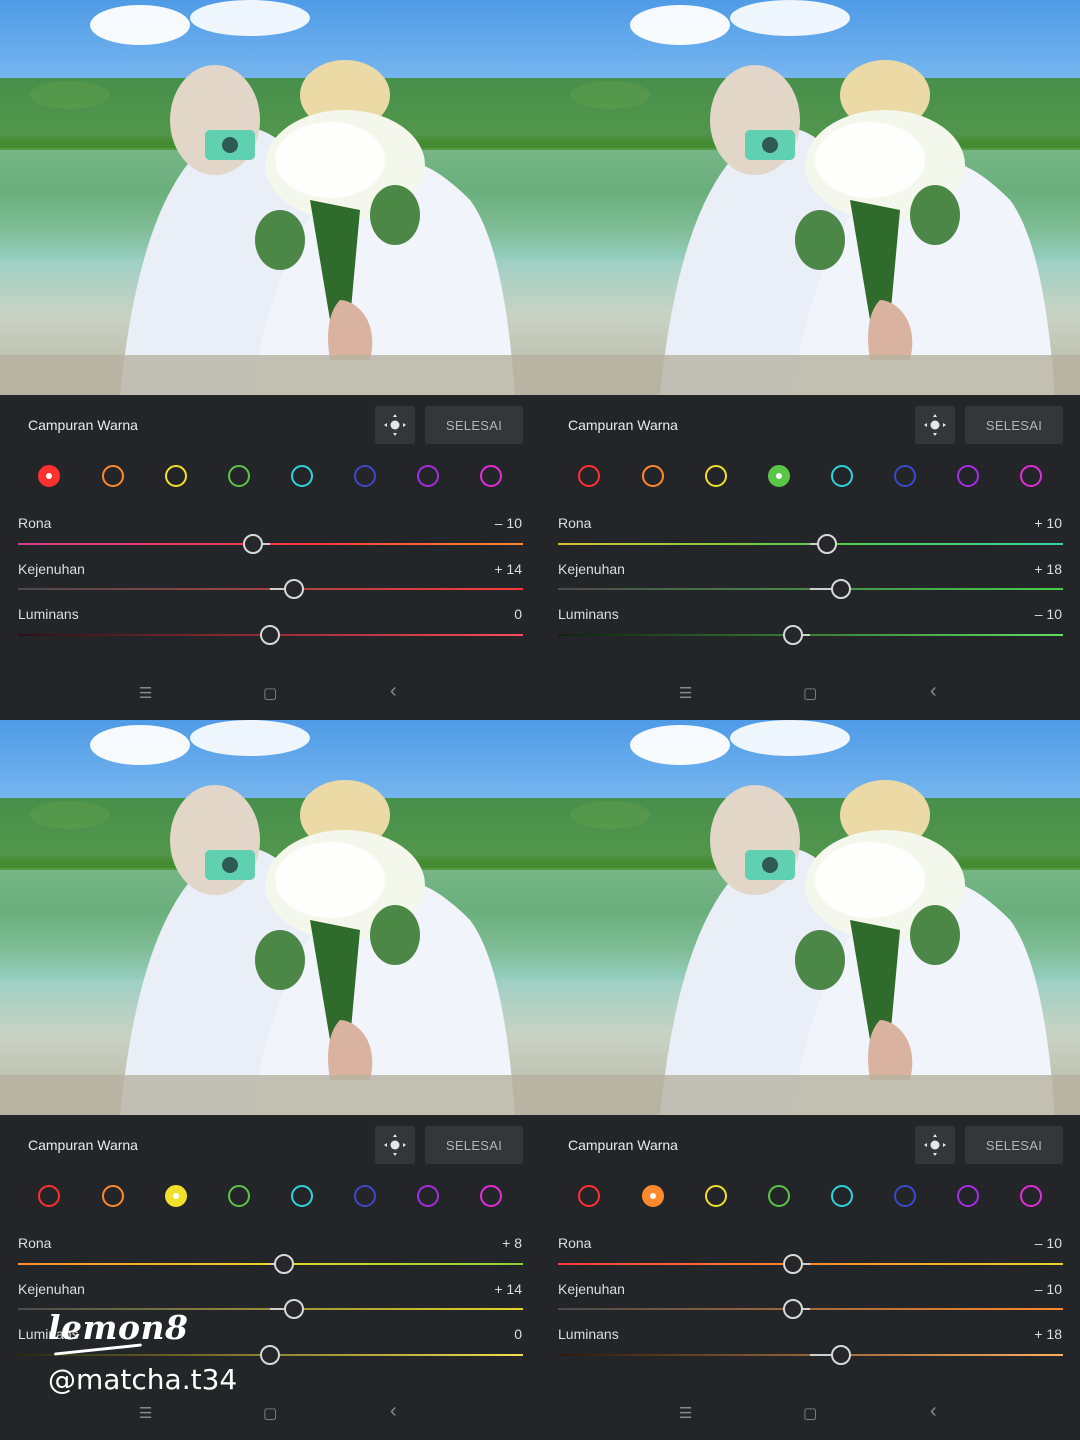 The width and height of the screenshot is (1080, 1440). Describe the element at coordinates (142, 1352) in the screenshot. I see `watermark: lemon8 @matcha.t34` at that location.